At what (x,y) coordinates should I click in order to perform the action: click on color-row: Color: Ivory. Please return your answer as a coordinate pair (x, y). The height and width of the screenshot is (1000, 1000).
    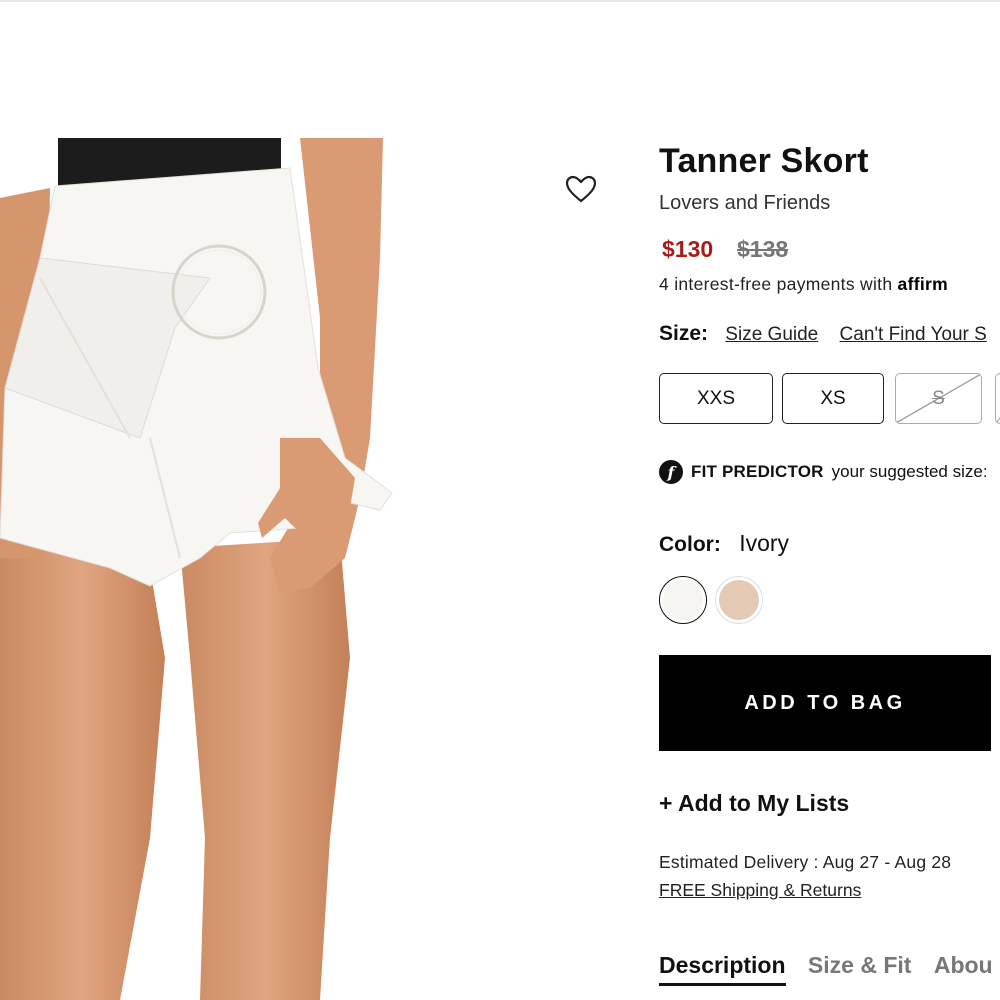
    Looking at the image, I should click on (724, 543).